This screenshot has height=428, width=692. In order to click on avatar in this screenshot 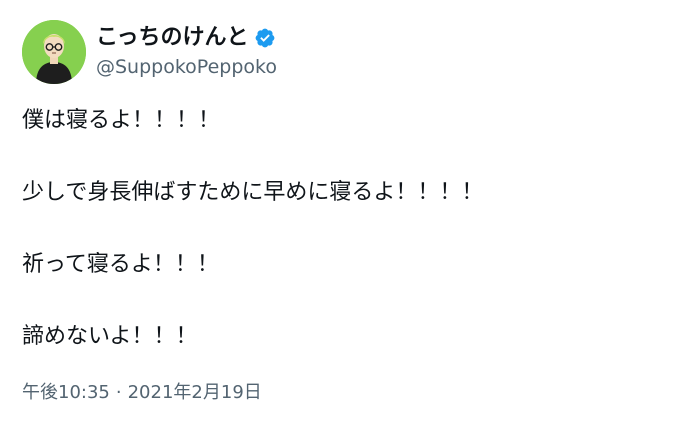, I will do `click(54, 52)`.